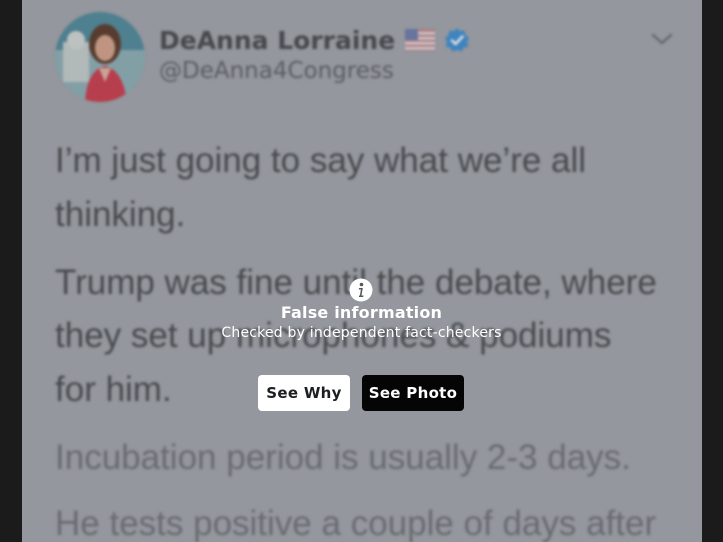  Describe the element at coordinates (361, 333) in the screenshot. I see `notice-subtitle: Checked by independent fact-checkers` at that location.